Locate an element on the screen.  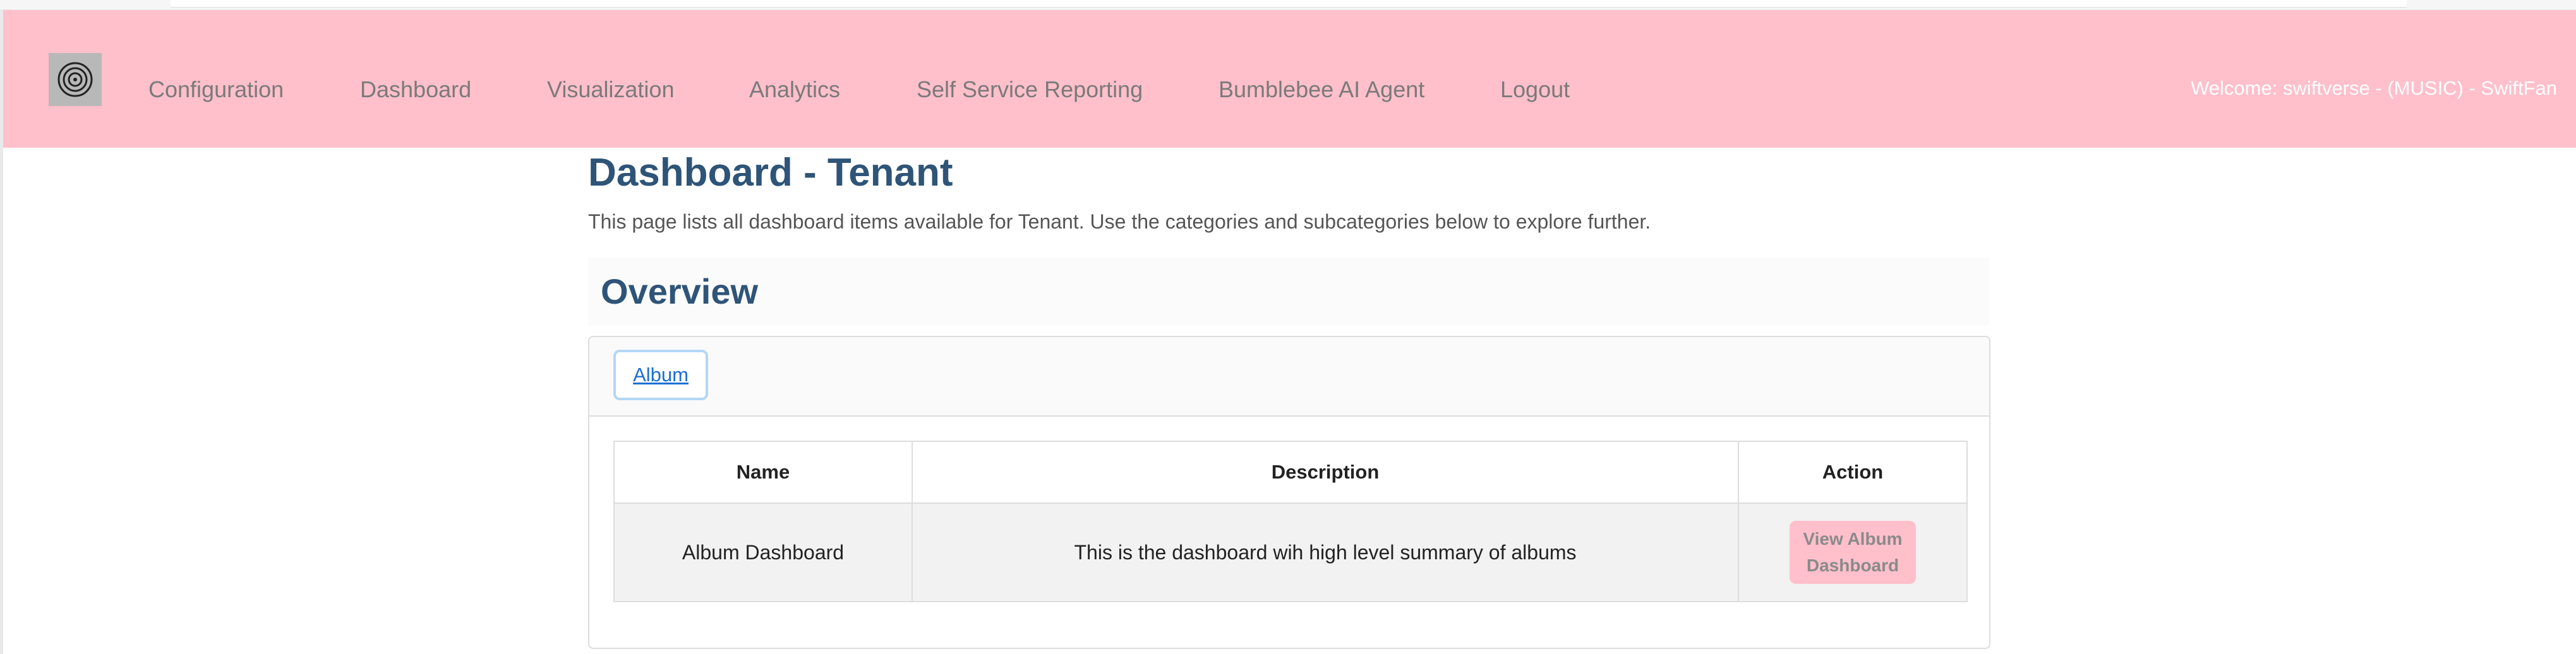
cell-action: View Album Dashboard is located at coordinates (1853, 552).